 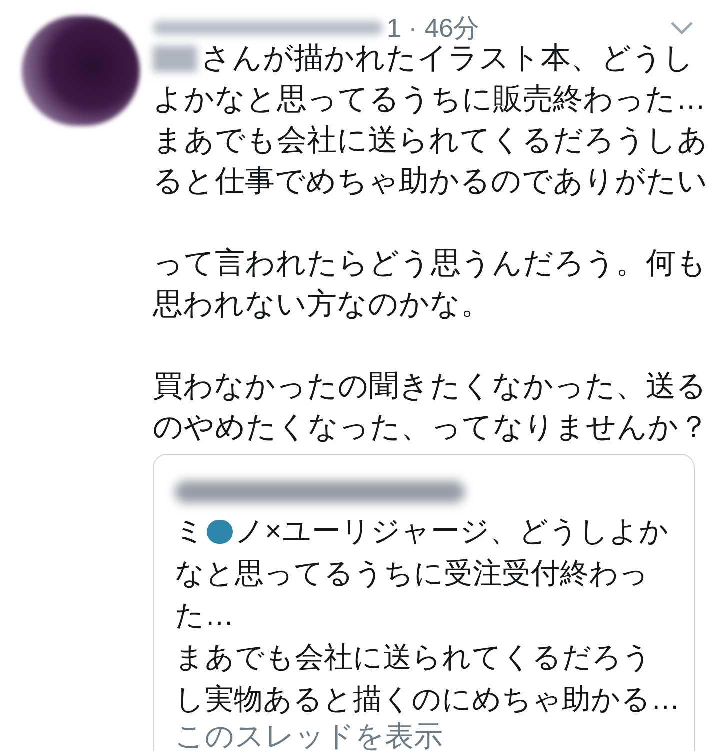 What do you see at coordinates (322, 305) in the screenshot?
I see `tweet-text: 思われない方なのかな。` at bounding box center [322, 305].